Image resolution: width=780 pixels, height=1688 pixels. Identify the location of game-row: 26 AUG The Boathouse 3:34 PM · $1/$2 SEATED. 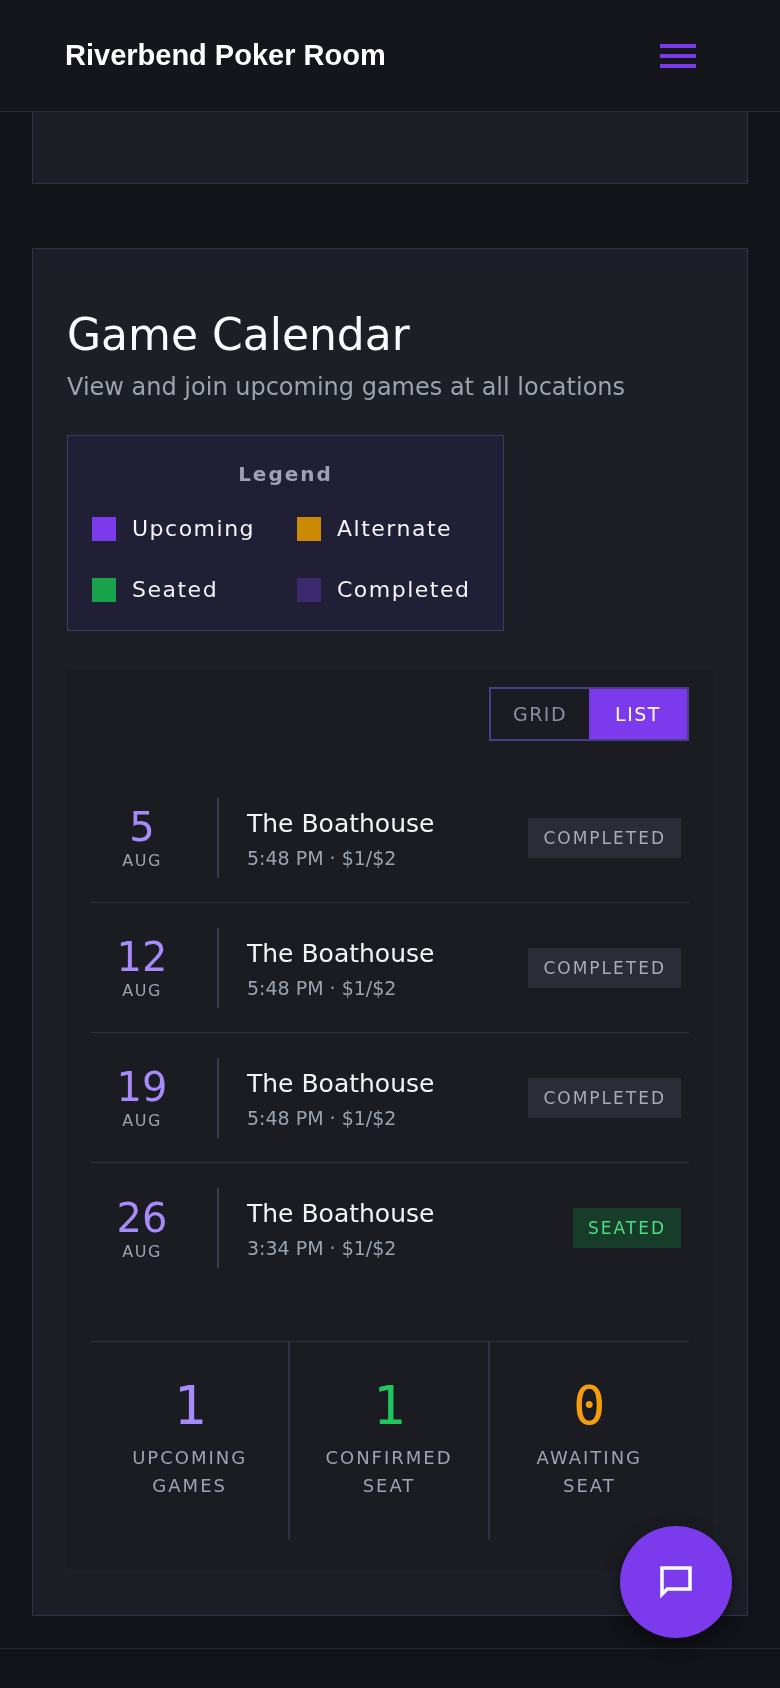
(390, 1228).